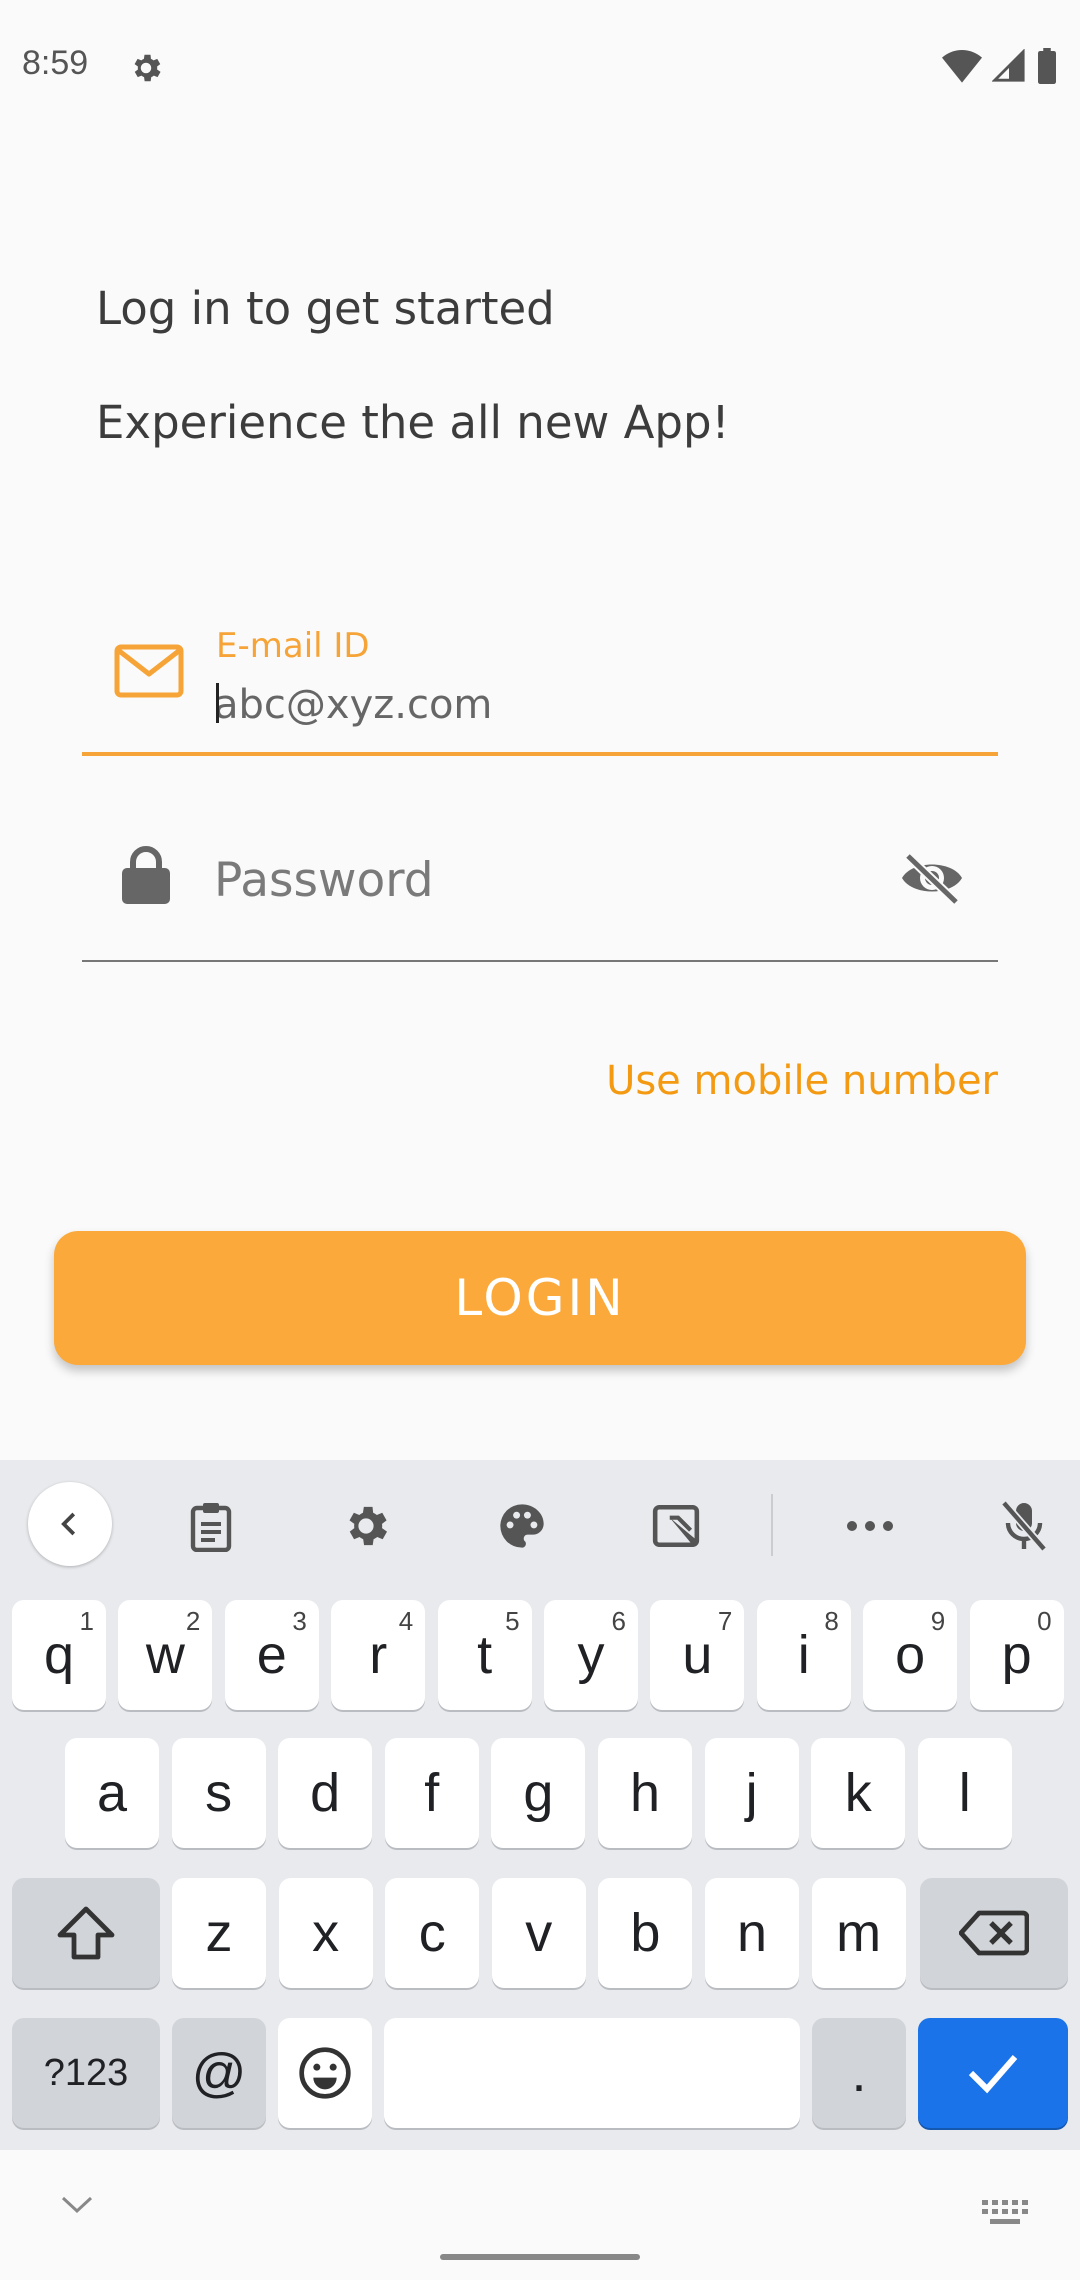  What do you see at coordinates (540, 961) in the screenshot?
I see `password-field-underline` at bounding box center [540, 961].